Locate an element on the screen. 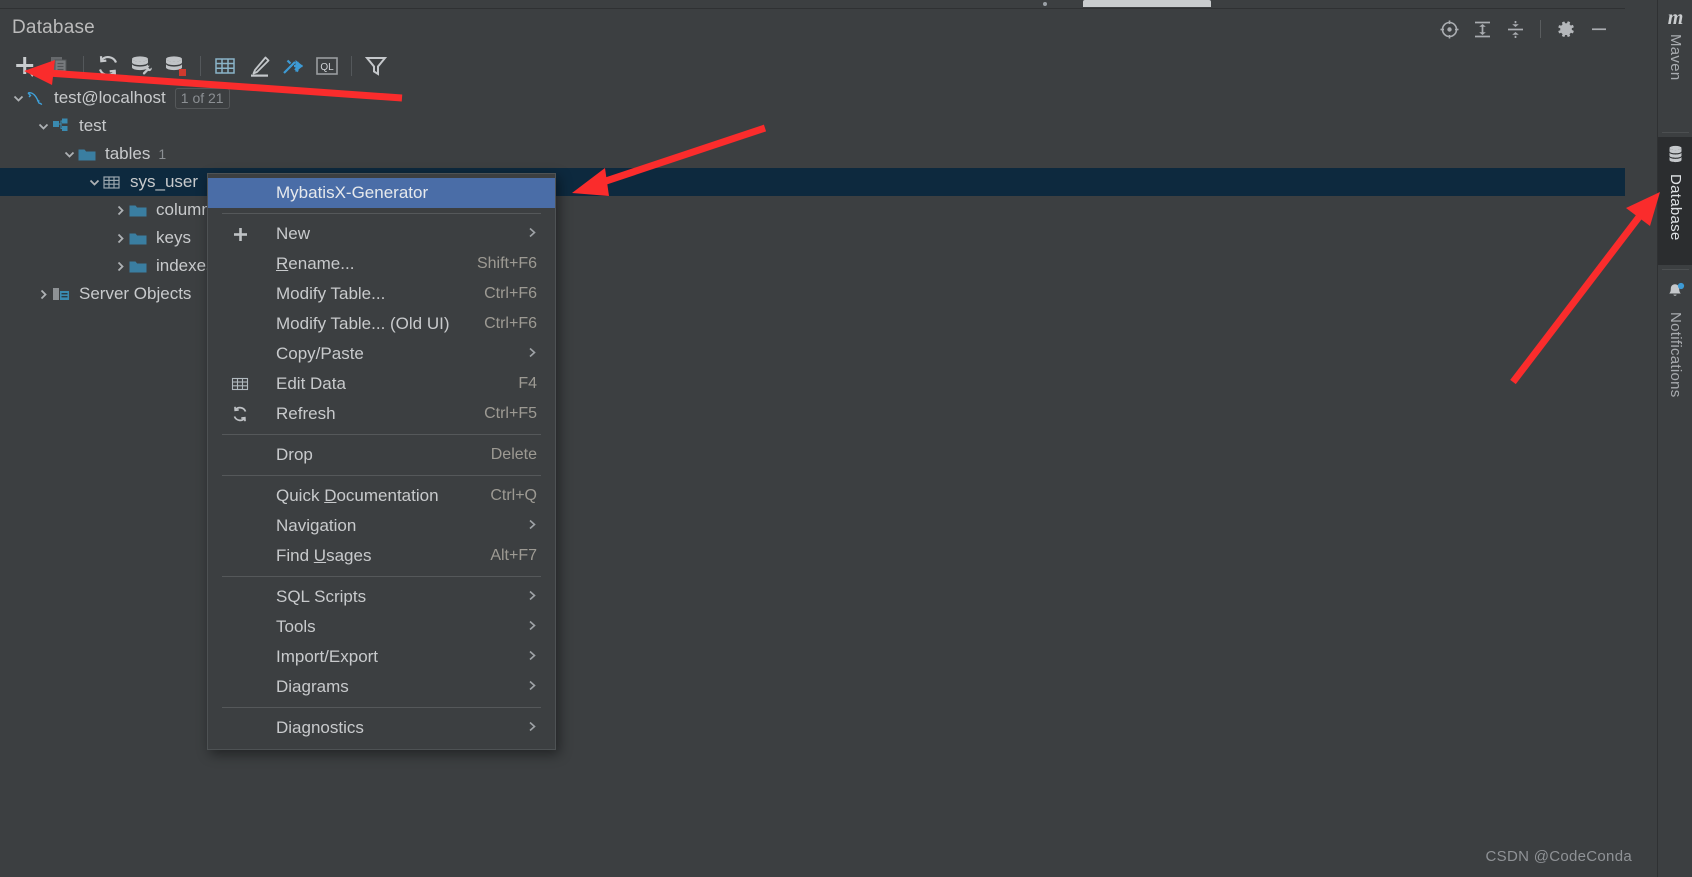  query-console-icon: QL is located at coordinates (327, 66).